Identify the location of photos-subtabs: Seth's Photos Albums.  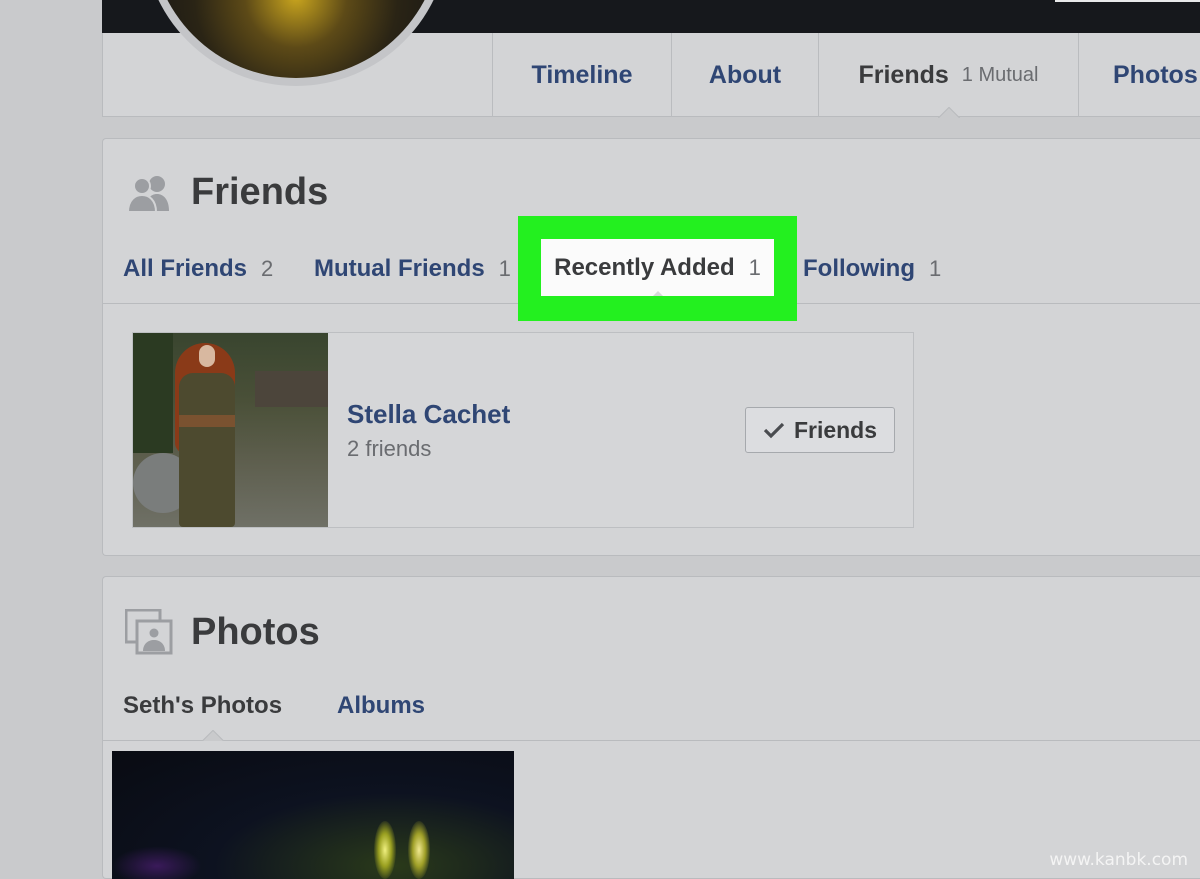
(651, 706).